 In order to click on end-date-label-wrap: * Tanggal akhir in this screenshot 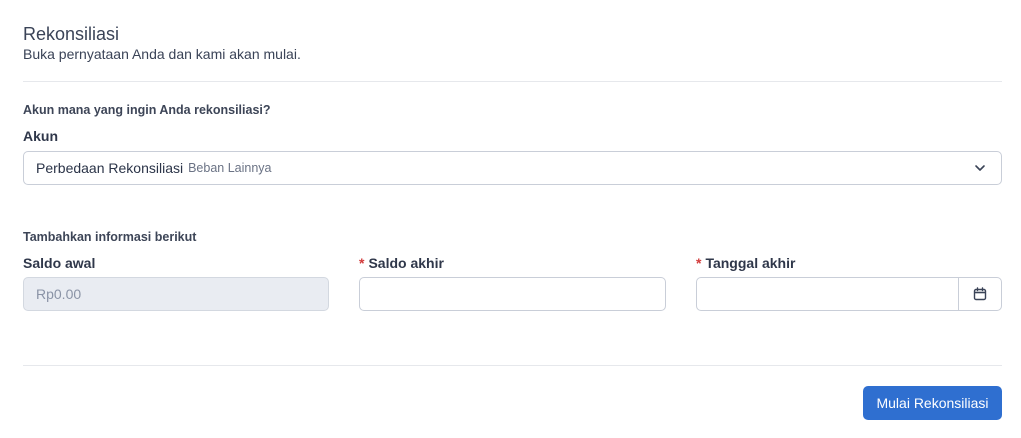, I will do `click(745, 263)`.